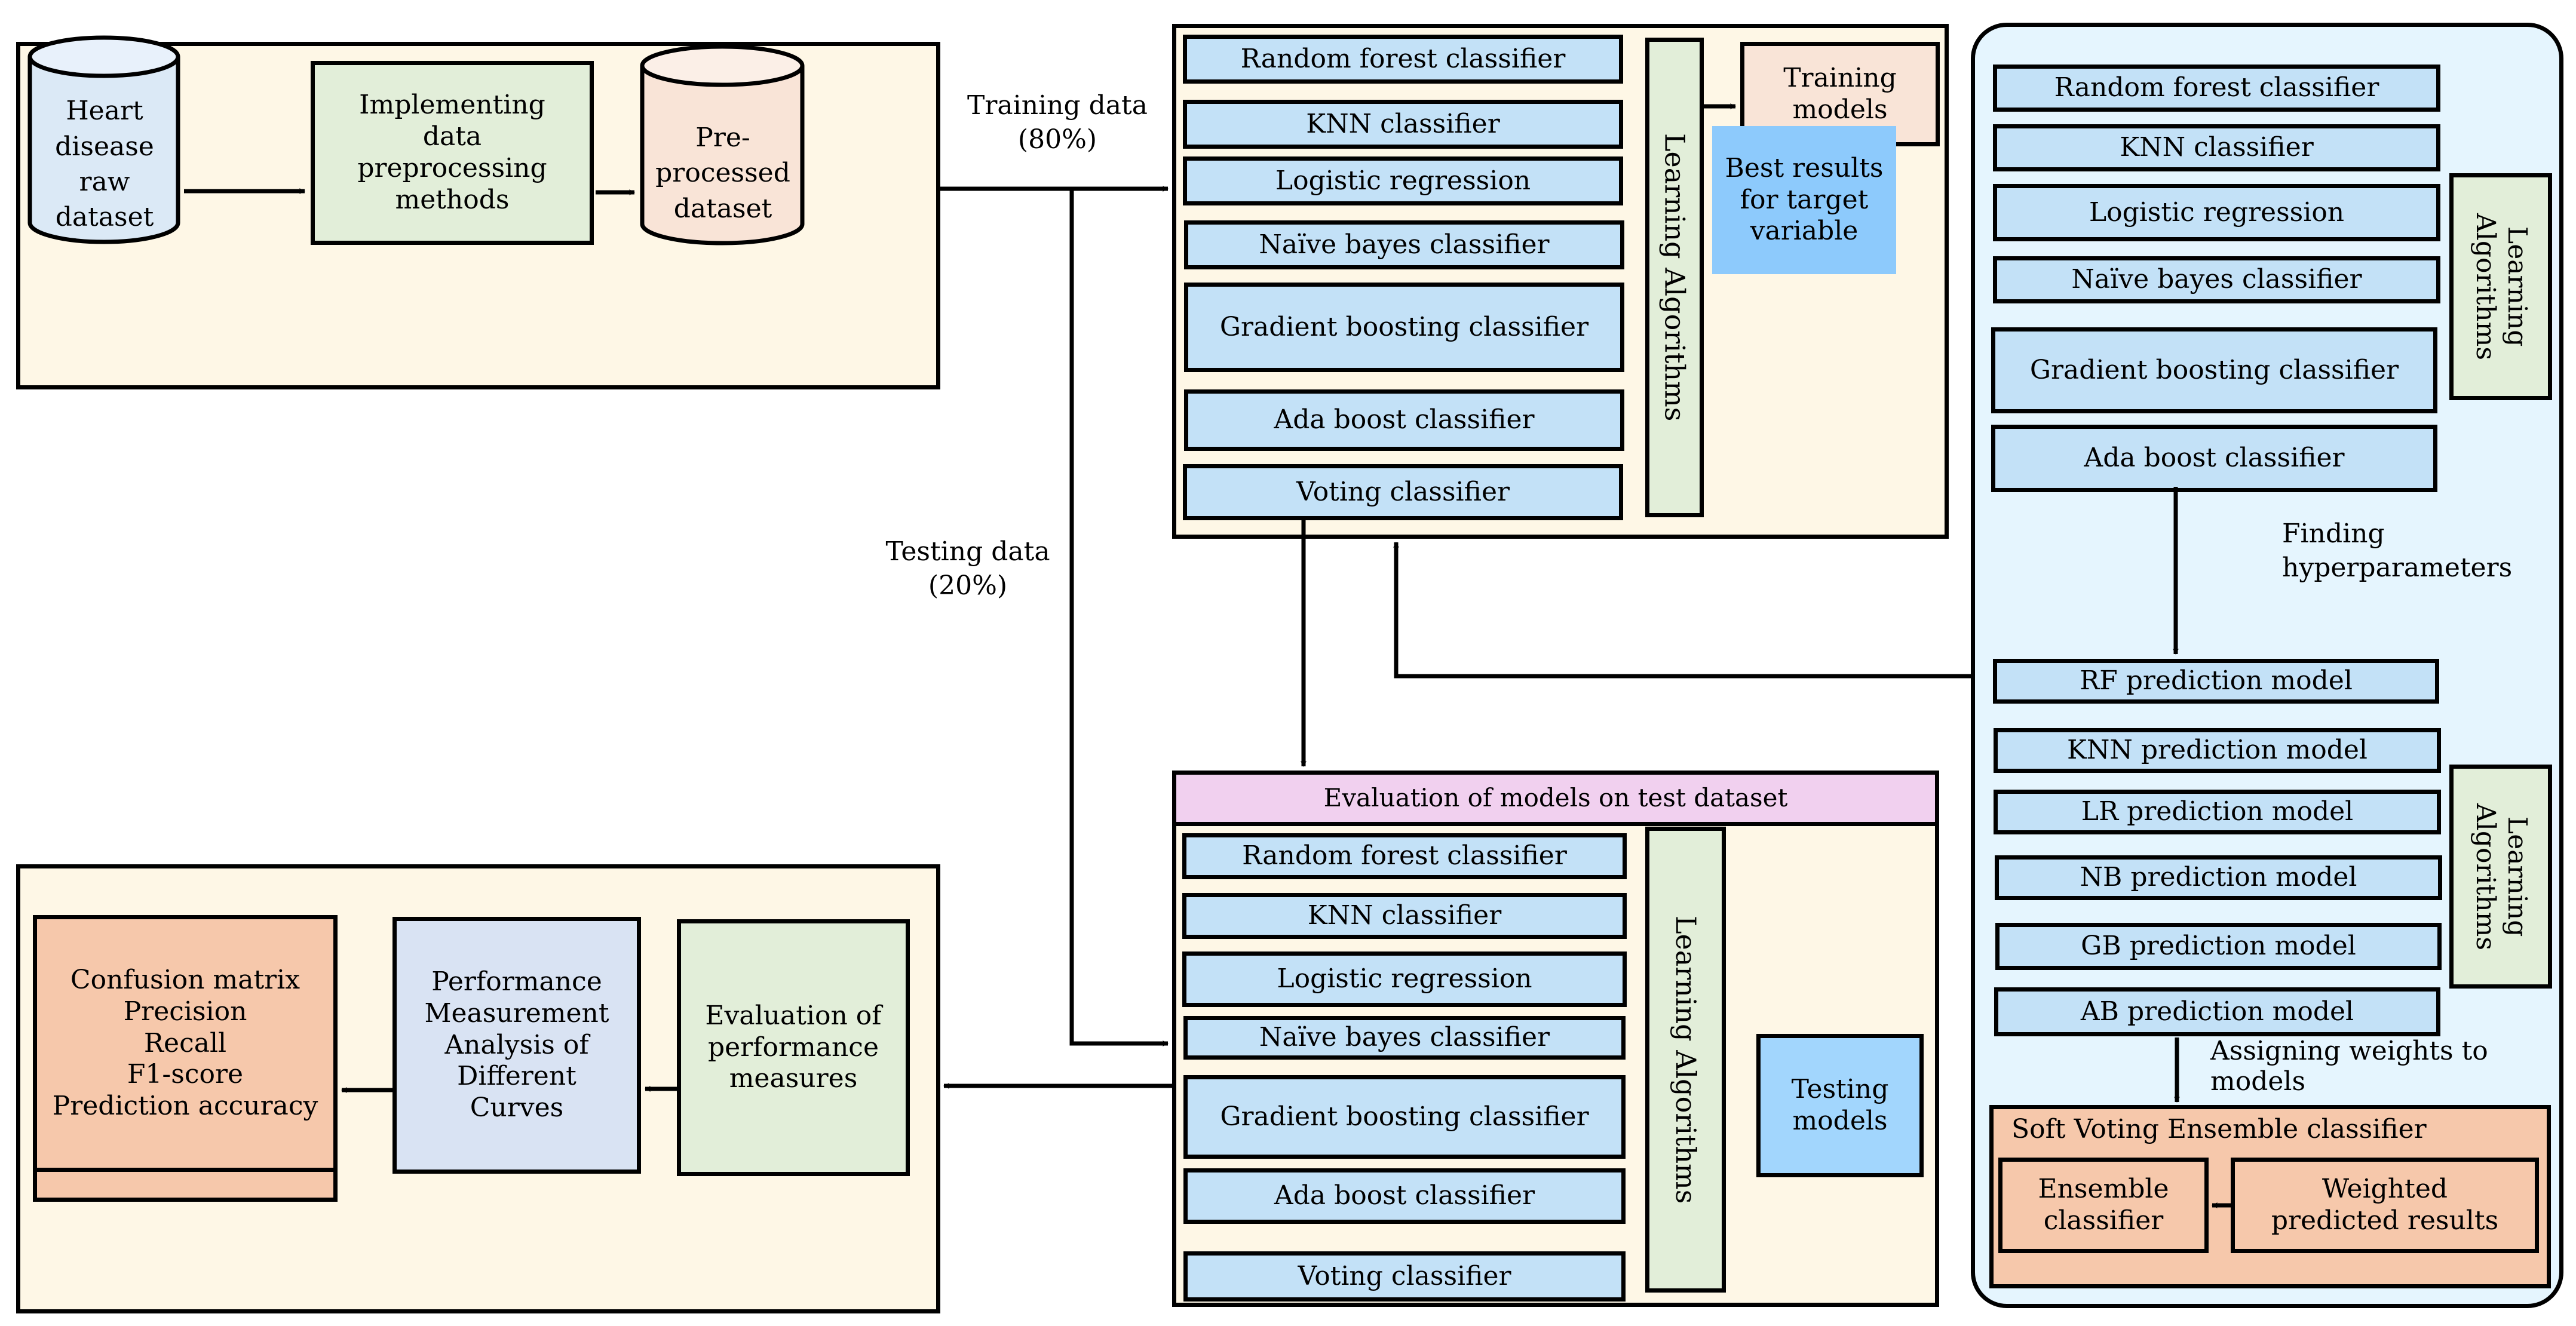 The image size is (2576, 1326). What do you see at coordinates (1119, 617) in the screenshot?
I see `line-testing-split` at bounding box center [1119, 617].